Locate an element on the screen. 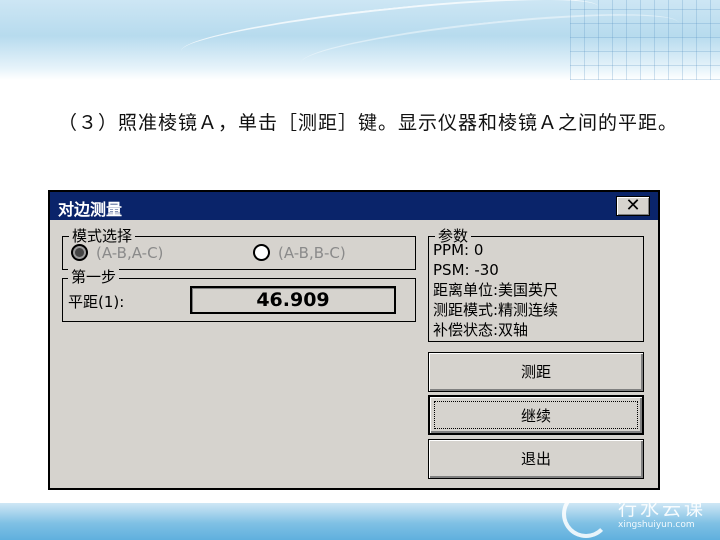 The width and height of the screenshot is (720, 540). measure-button: 测距 is located at coordinates (536, 372).